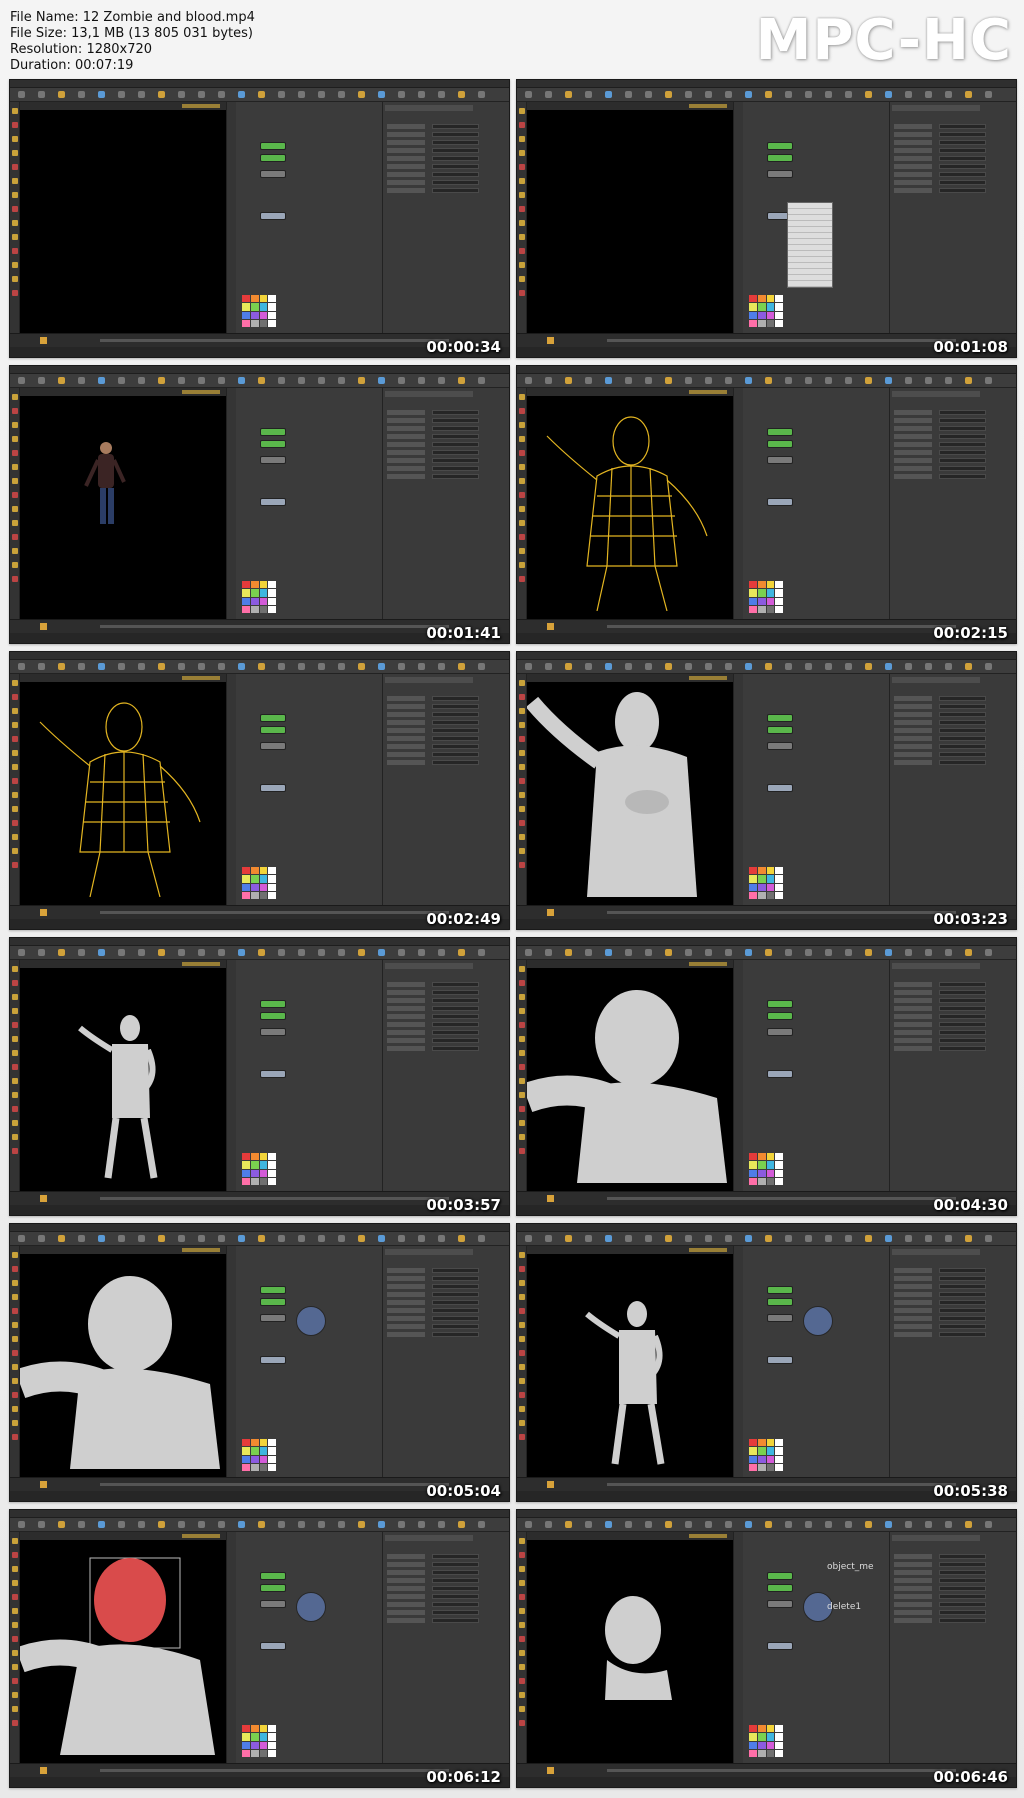  What do you see at coordinates (766, 1362) in the screenshot?
I see `video-thumbnail: 00:05:38` at bounding box center [766, 1362].